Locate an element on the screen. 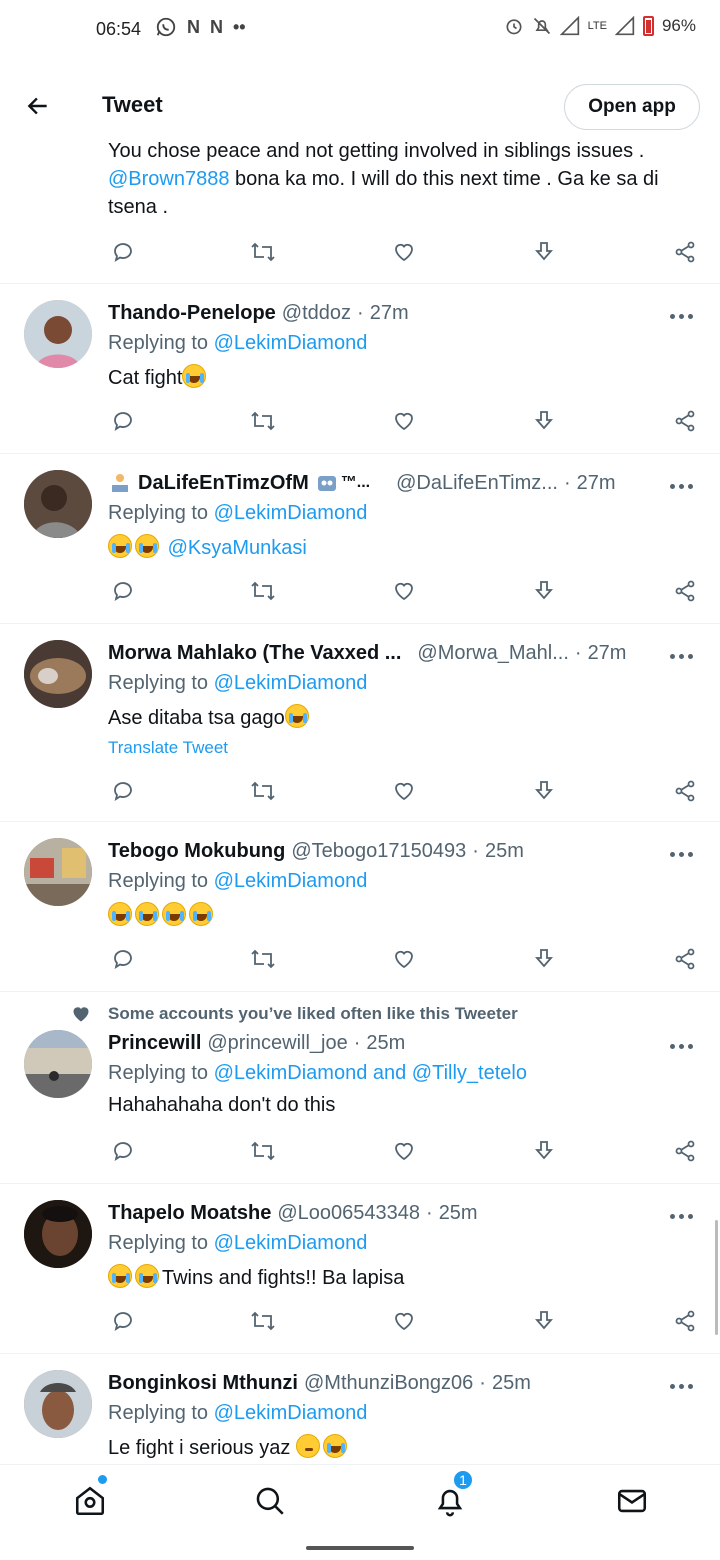  scrollbar is located at coordinates (716, 1277).